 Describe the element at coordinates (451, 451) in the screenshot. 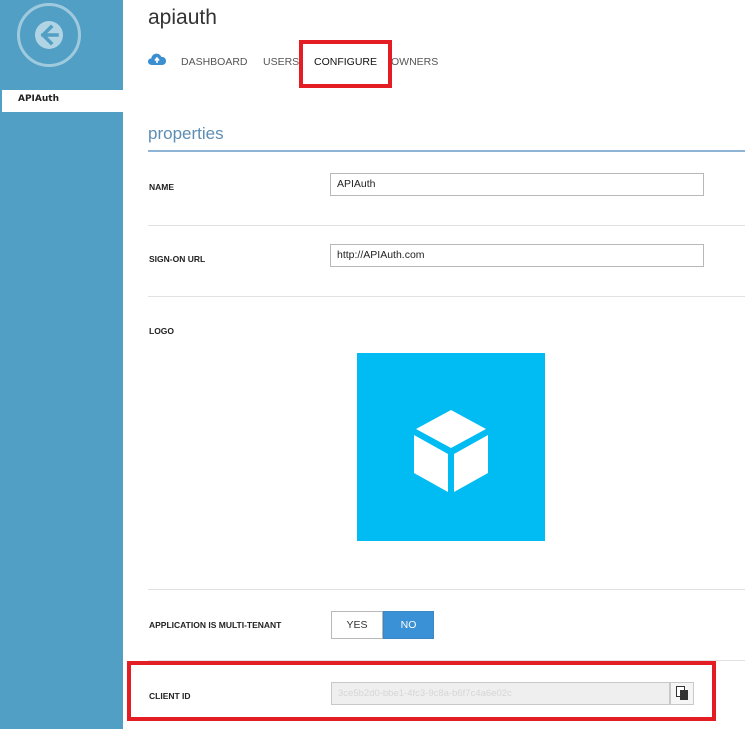

I see `cube-icon` at that location.